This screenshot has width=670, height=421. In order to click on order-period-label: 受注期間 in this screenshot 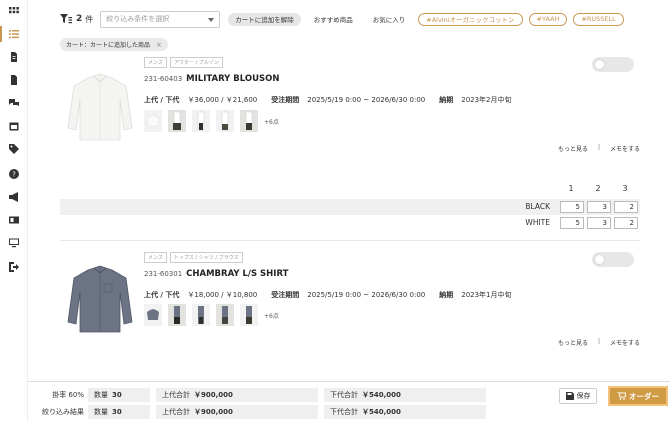, I will do `click(285, 295)`.